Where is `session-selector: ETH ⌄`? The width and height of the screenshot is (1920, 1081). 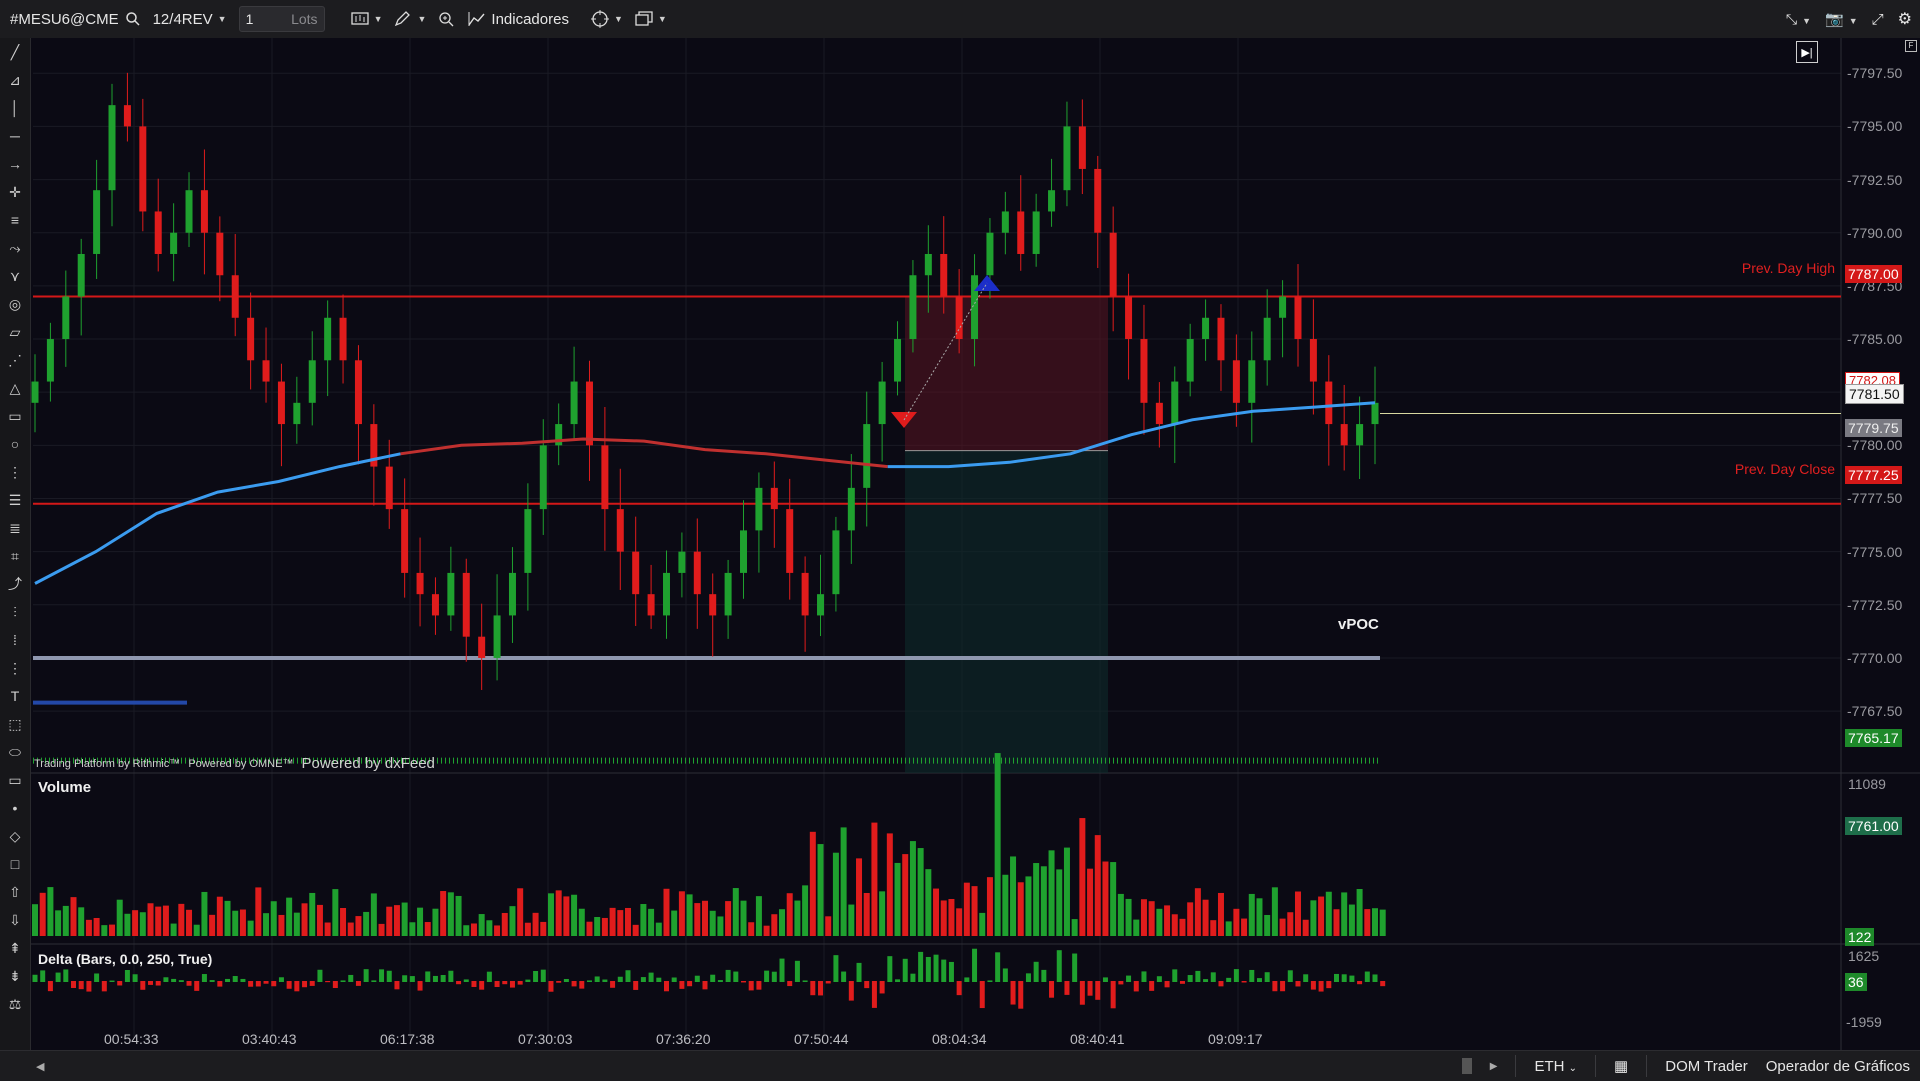
session-selector: ETH ⌄ is located at coordinates (1555, 1066).